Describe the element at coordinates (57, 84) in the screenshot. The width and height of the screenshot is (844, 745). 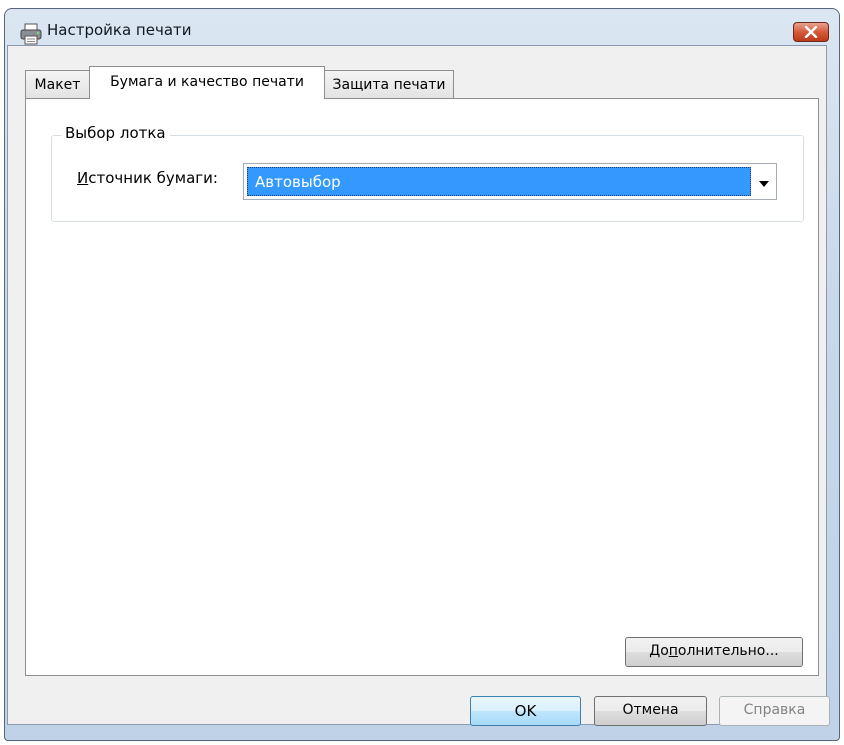
I see `tab-layout: Макет` at that location.